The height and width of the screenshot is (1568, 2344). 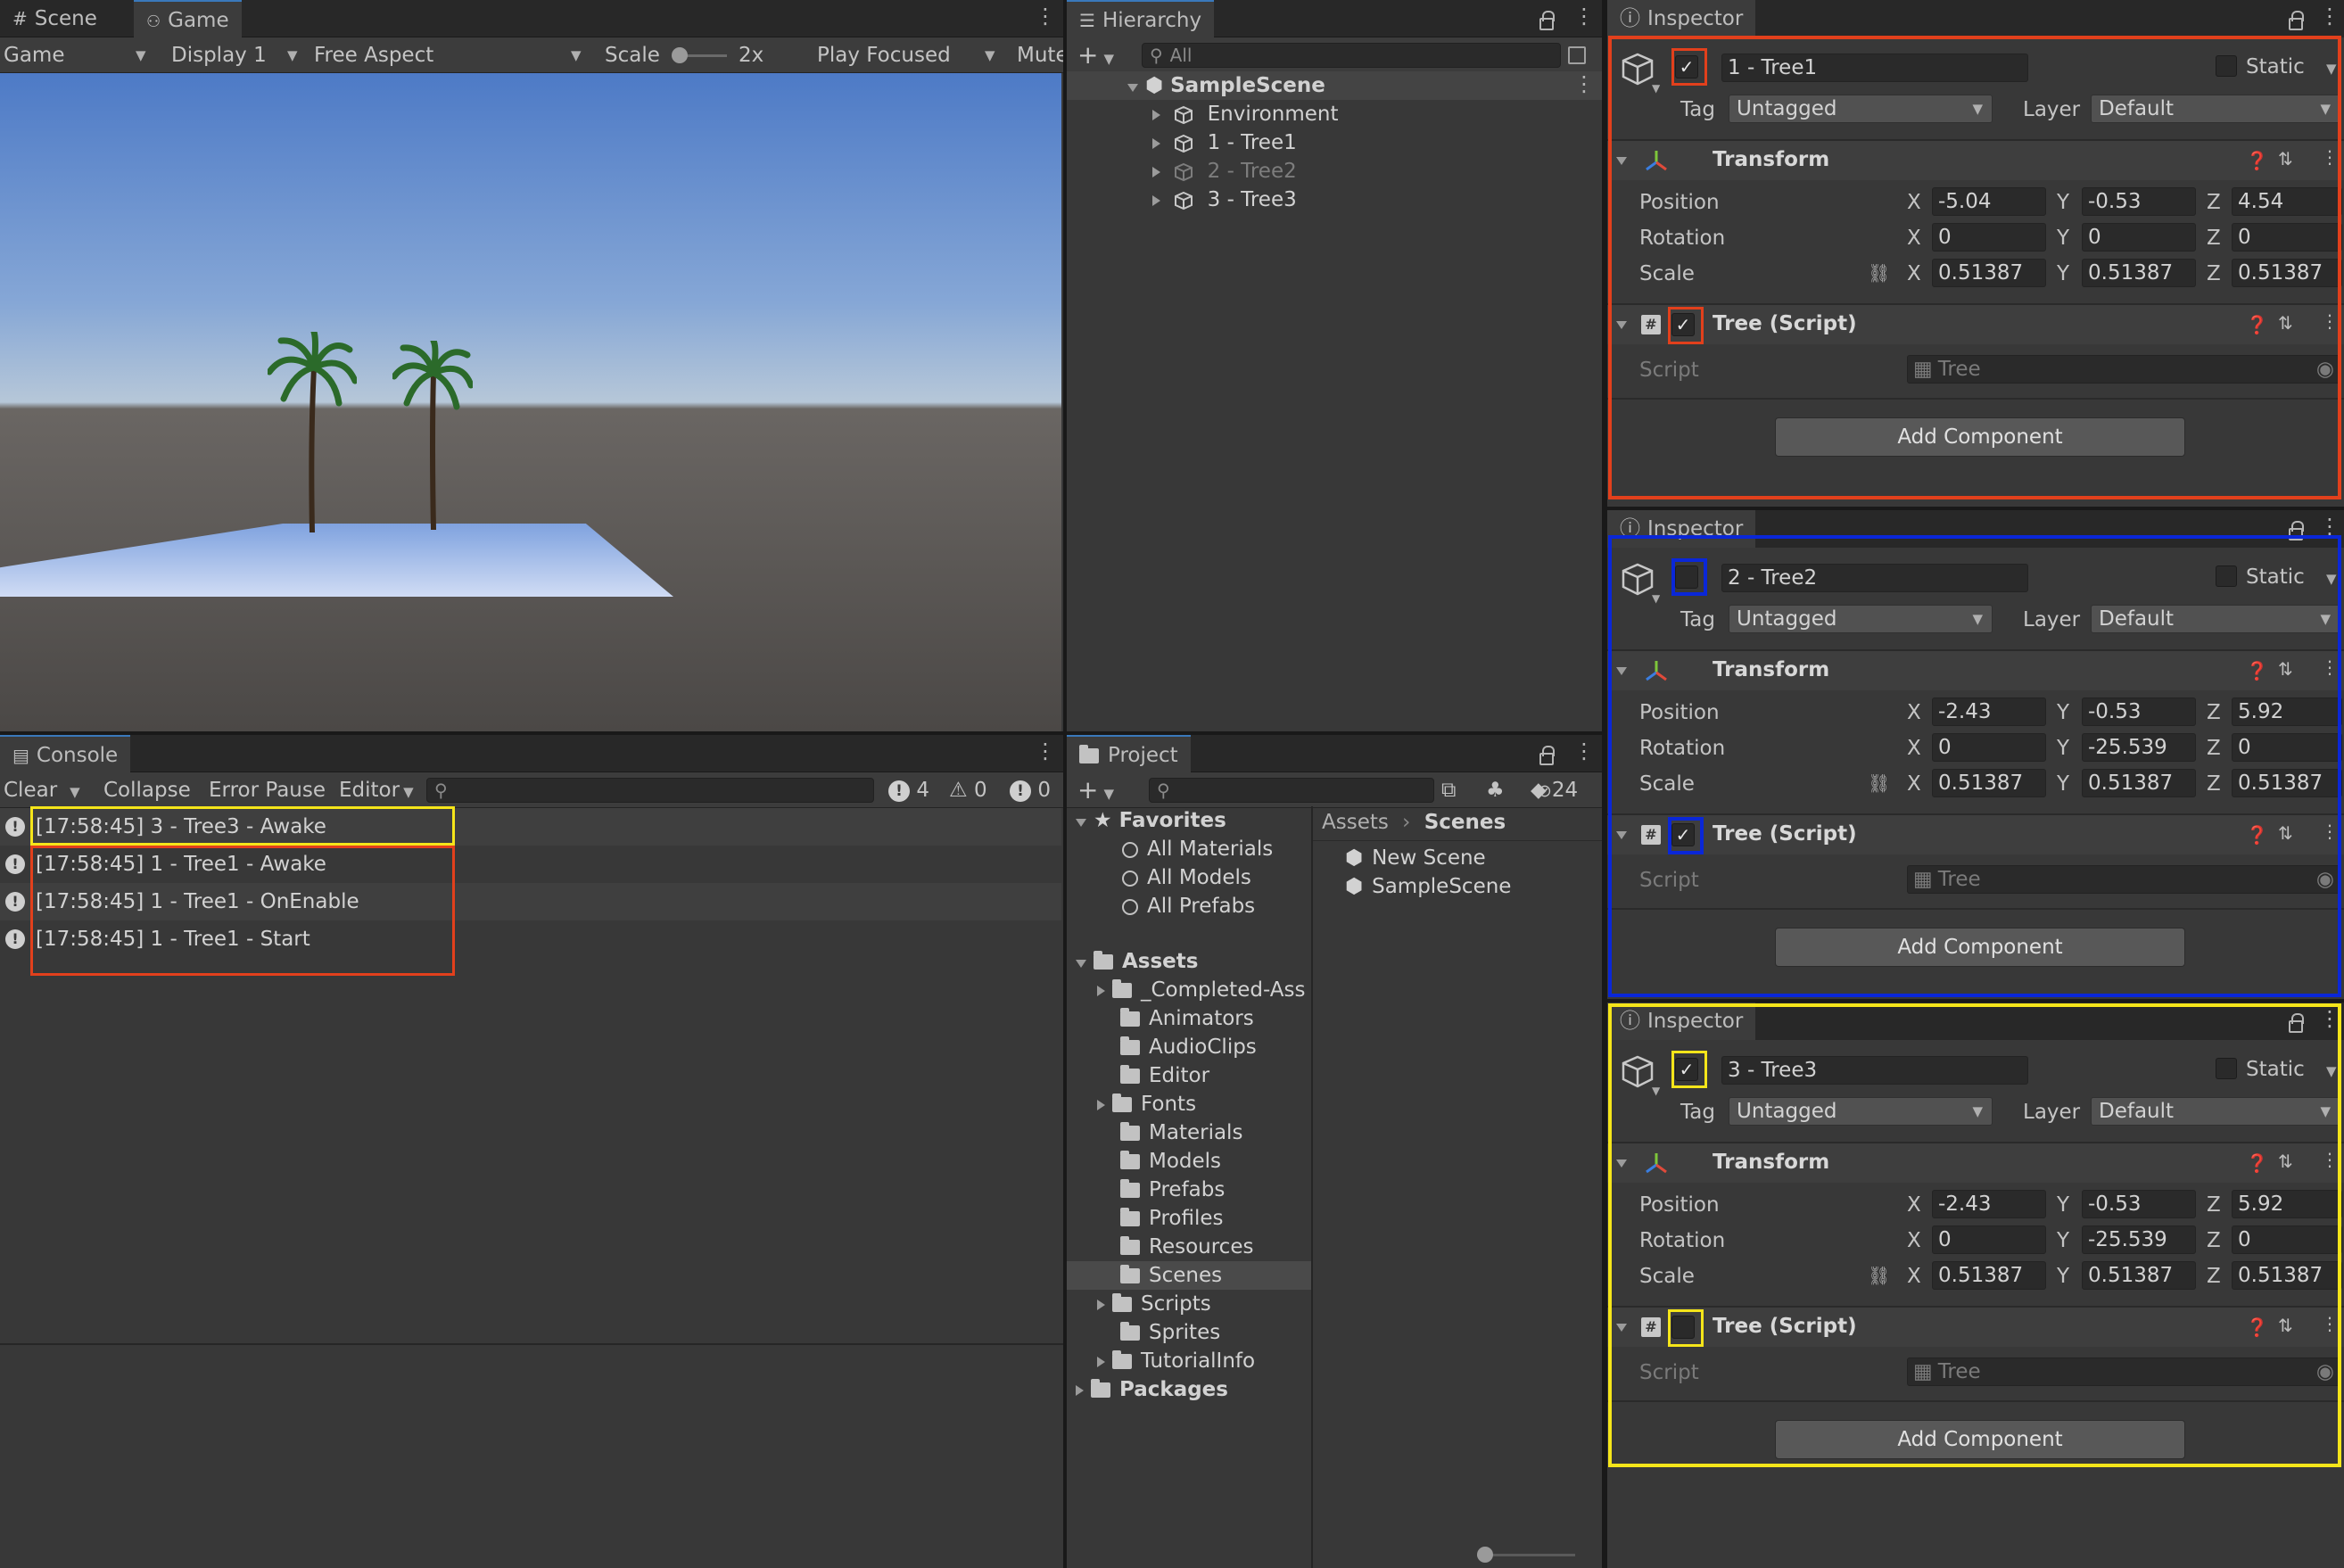 I want to click on tab-hierarchy: ☰ Hierarchy, so click(x=1141, y=18).